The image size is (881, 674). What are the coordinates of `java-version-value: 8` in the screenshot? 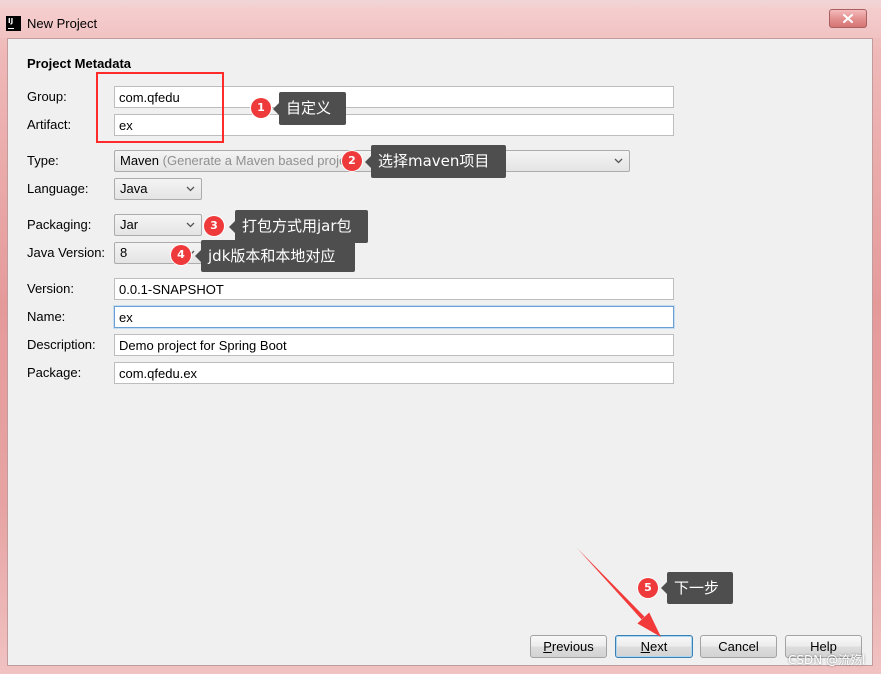 It's located at (124, 252).